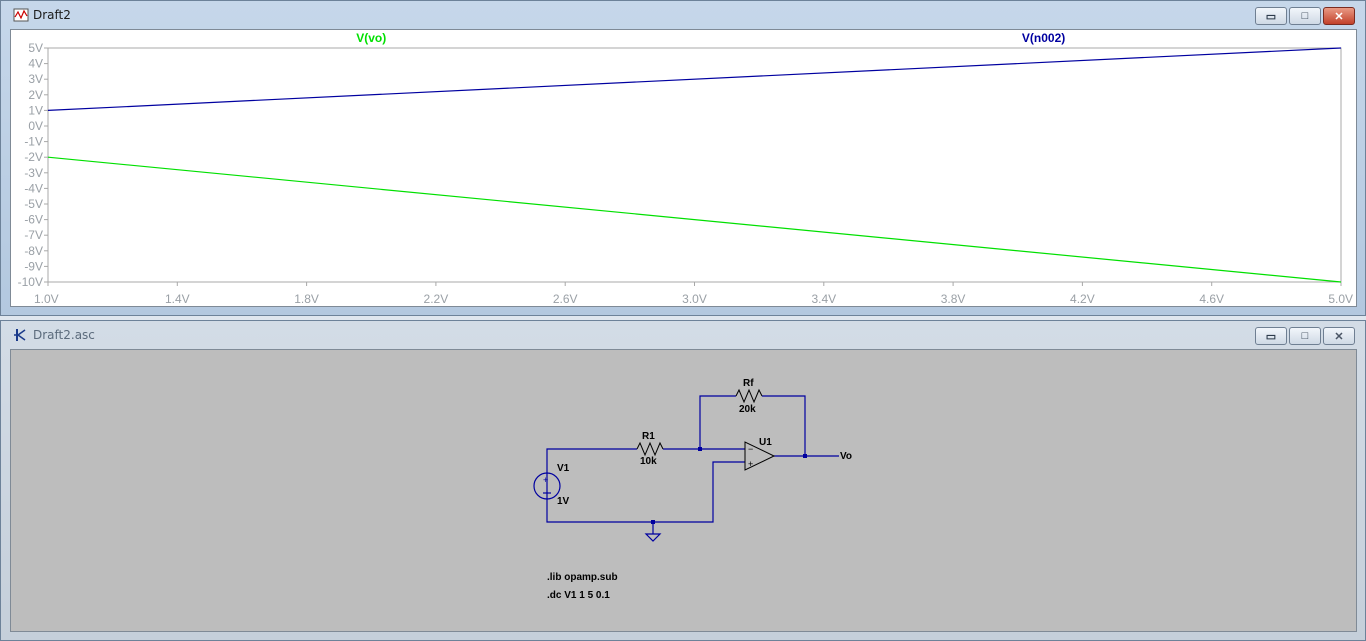  Describe the element at coordinates (765, 442) in the screenshot. I see `u1-name-label: U1` at that location.